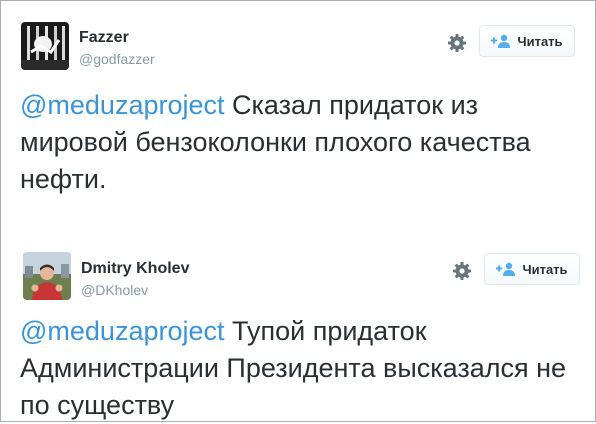  What do you see at coordinates (135, 269) in the screenshot?
I see `user-name: Dmitry Kholev` at bounding box center [135, 269].